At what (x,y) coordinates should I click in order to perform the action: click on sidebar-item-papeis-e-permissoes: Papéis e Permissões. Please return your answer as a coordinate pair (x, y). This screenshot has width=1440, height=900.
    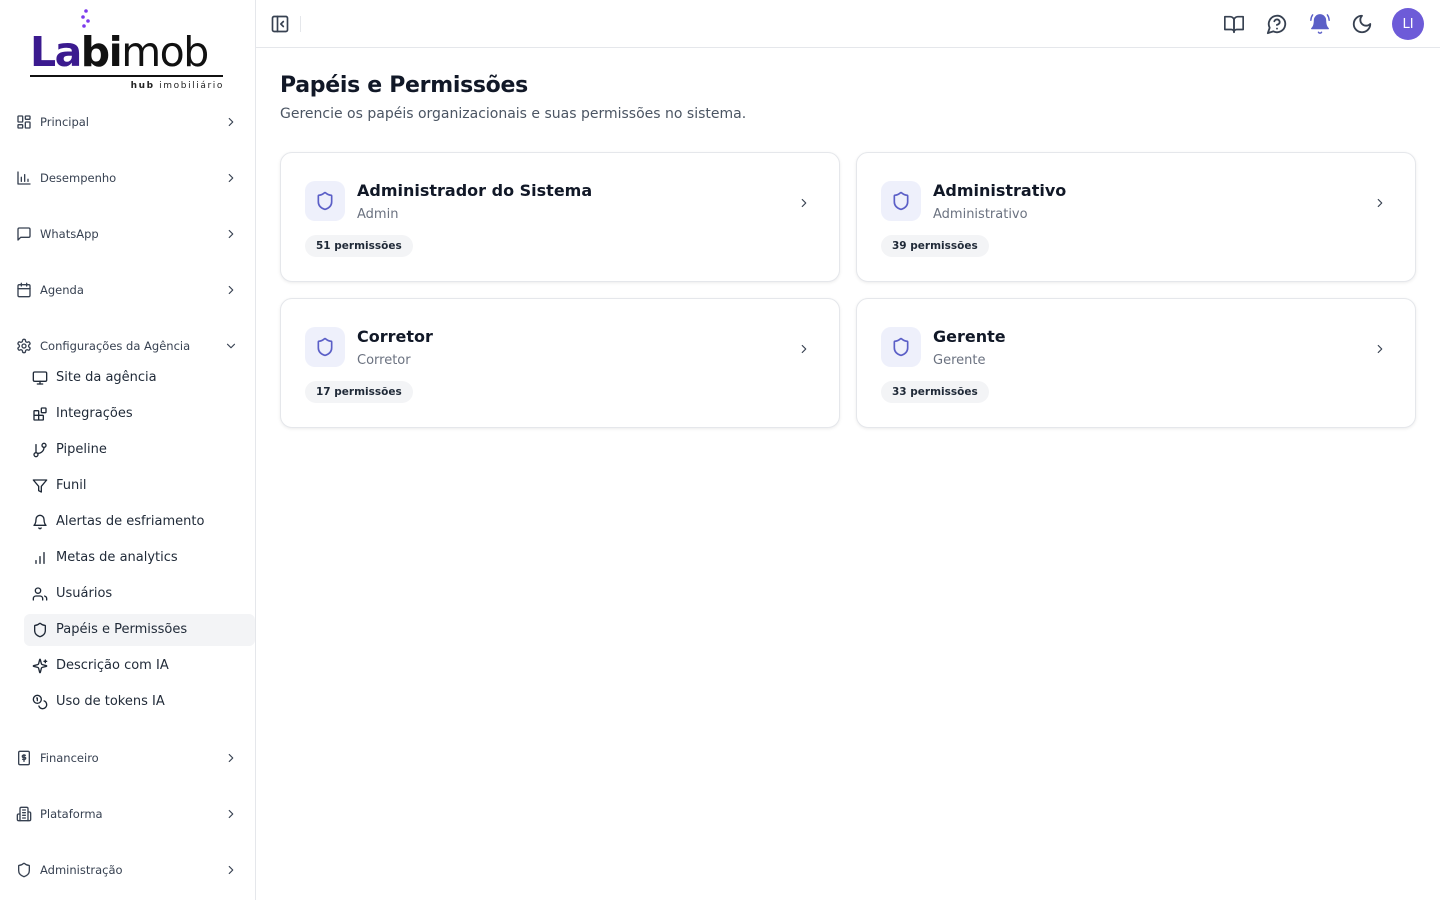
    Looking at the image, I should click on (139, 630).